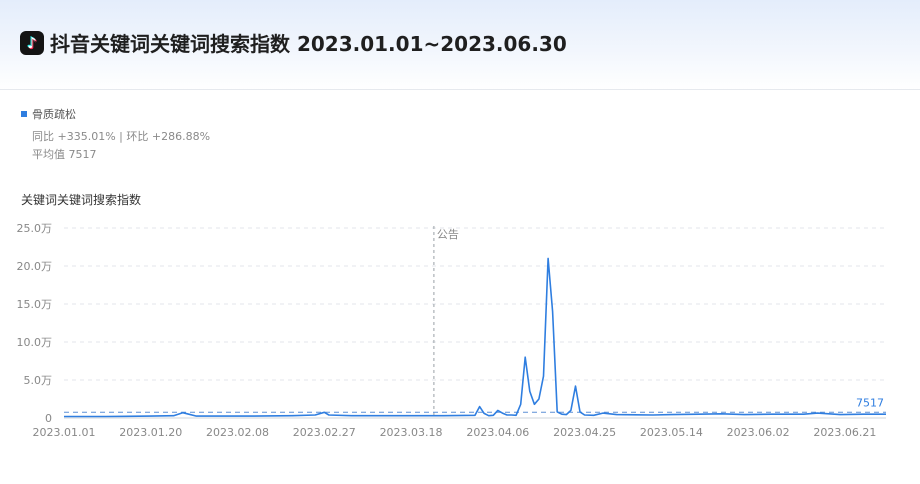 The image size is (920, 484). I want to click on x-tick-label: 2023.02.08, so click(237, 432).